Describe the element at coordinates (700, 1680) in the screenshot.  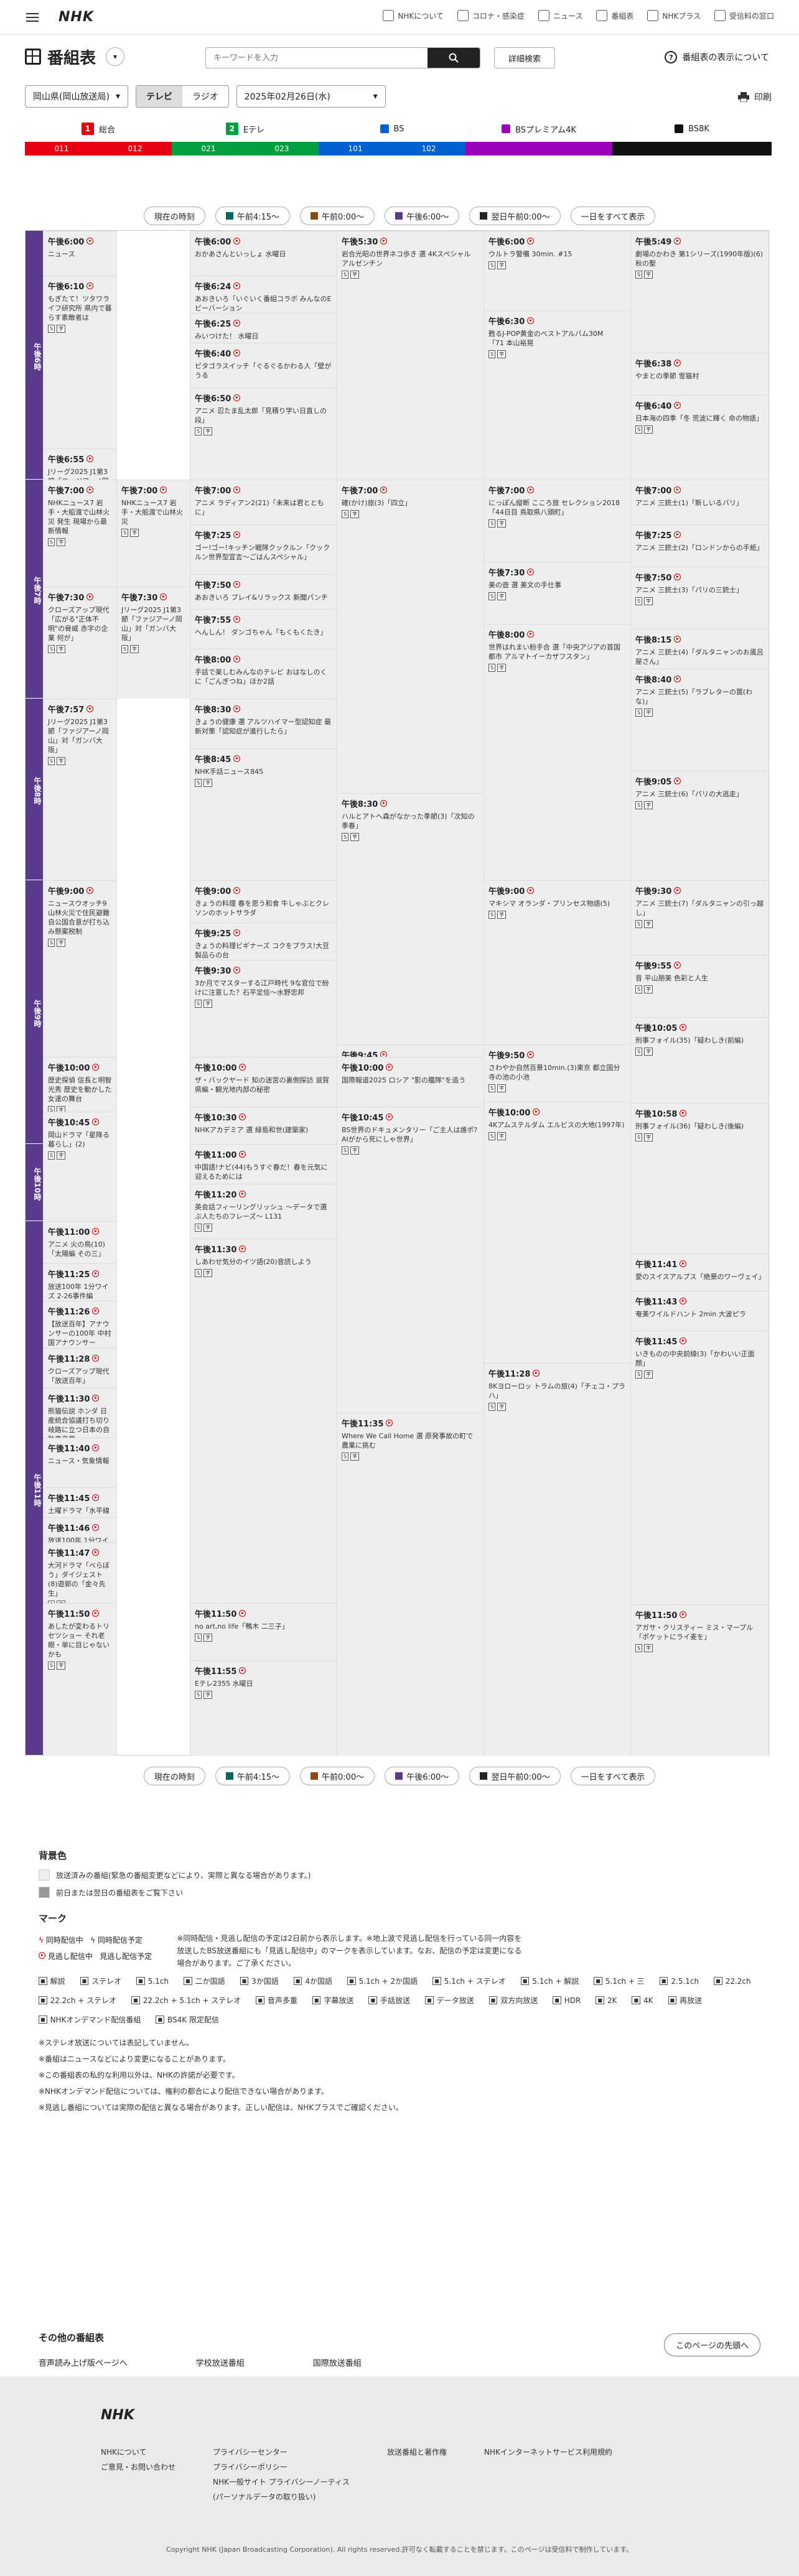
I see `program-cell: 午後11:50 アガサ・クリスティー ミス・マープル「ポケットにライ麦を」 S 字` at that location.